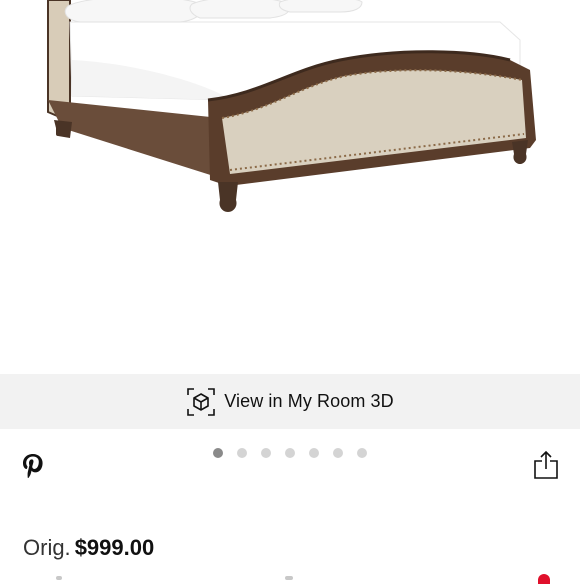 Image resolution: width=580 pixels, height=584 pixels. What do you see at coordinates (201, 402) in the screenshot?
I see `3d-cube-icon` at bounding box center [201, 402].